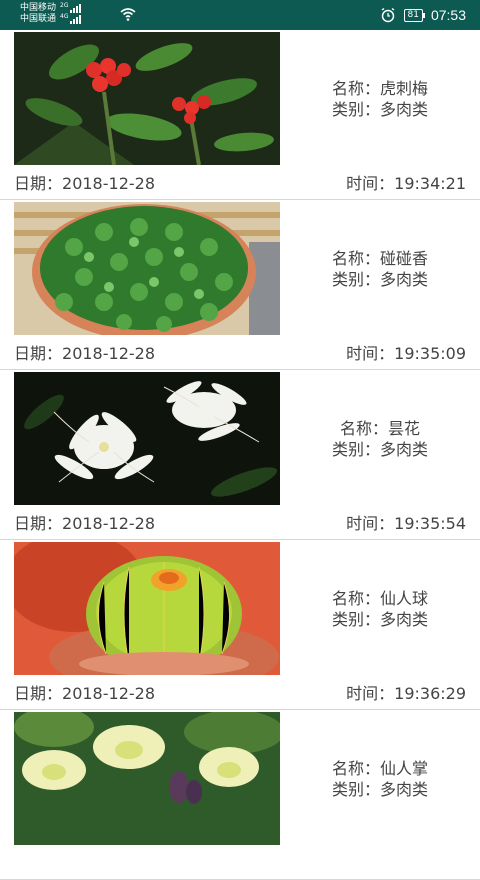 The height and width of the screenshot is (880, 480). Describe the element at coordinates (430, 693) in the screenshot. I see `time-value: 19:36:29` at that location.